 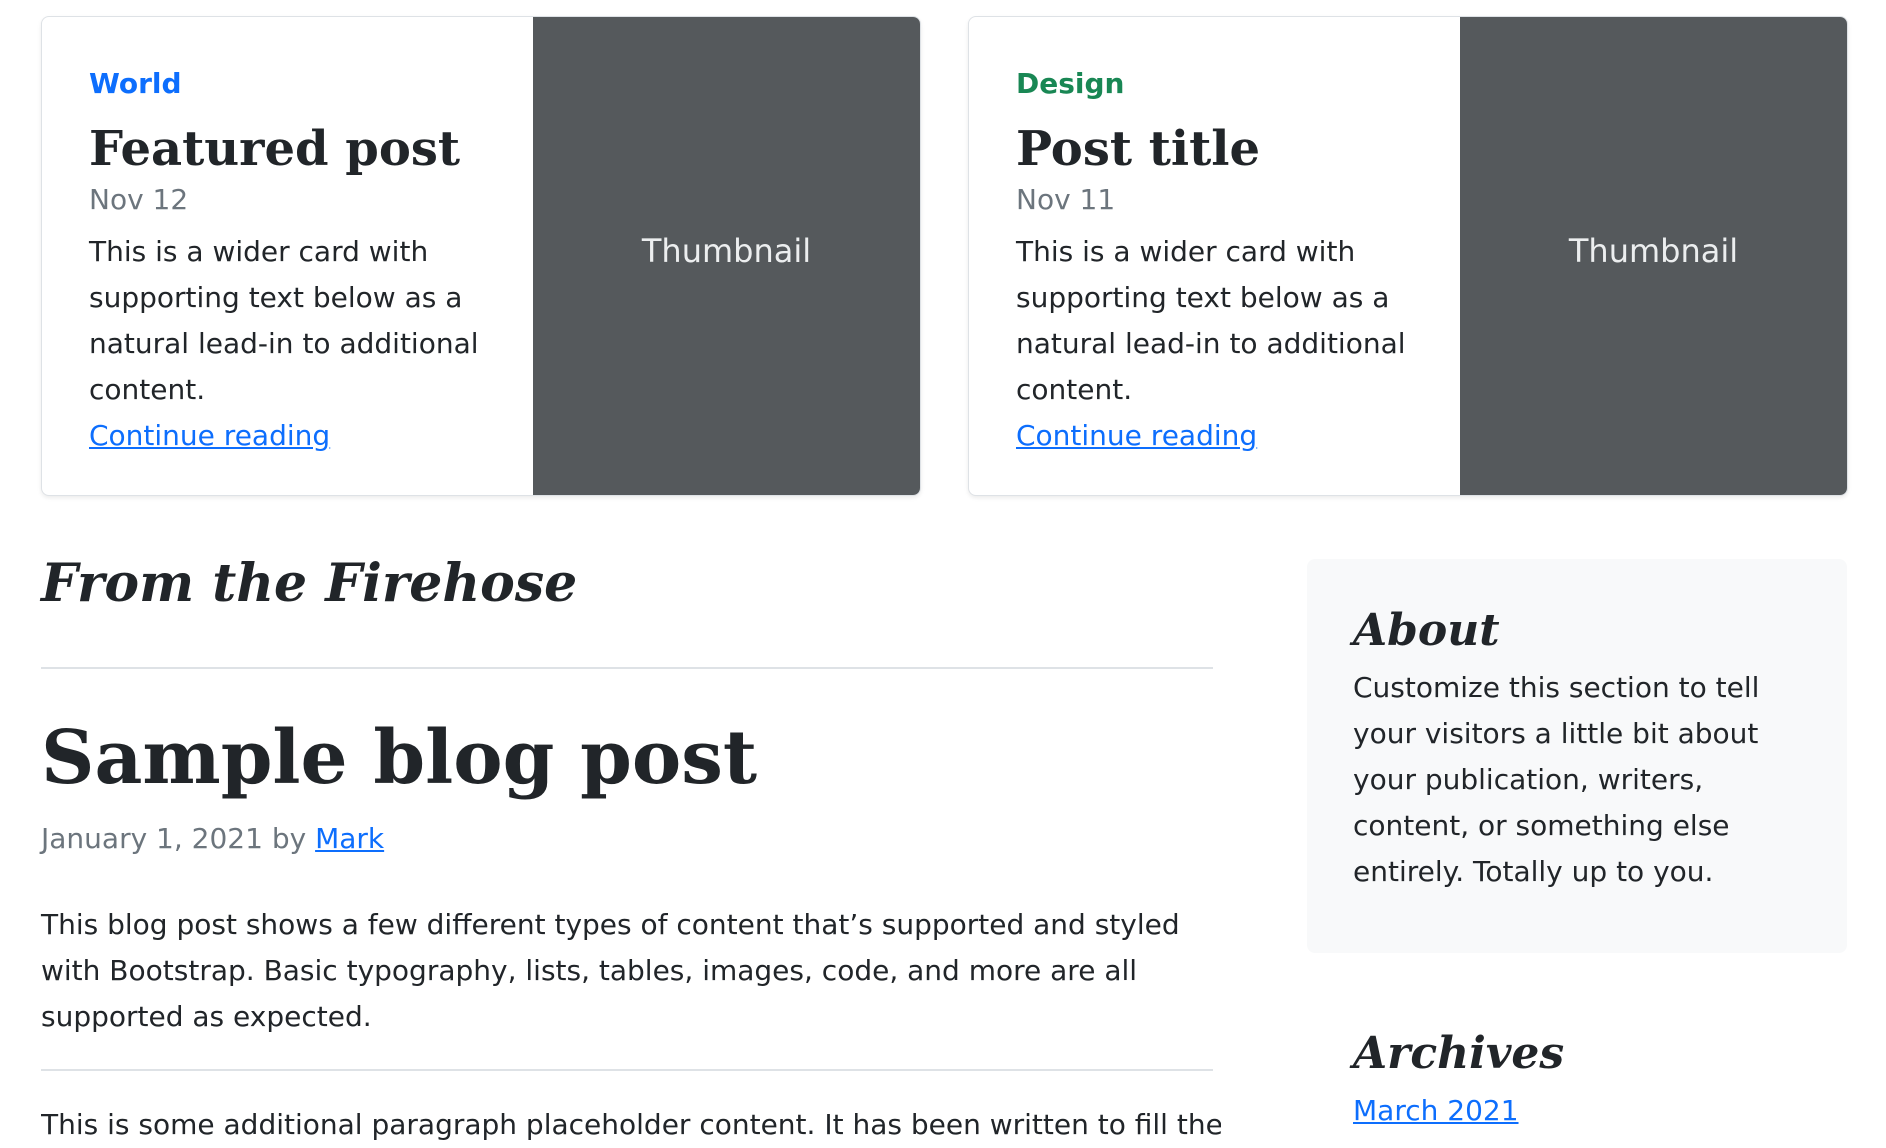 What do you see at coordinates (135, 83) in the screenshot?
I see `card-category: World` at bounding box center [135, 83].